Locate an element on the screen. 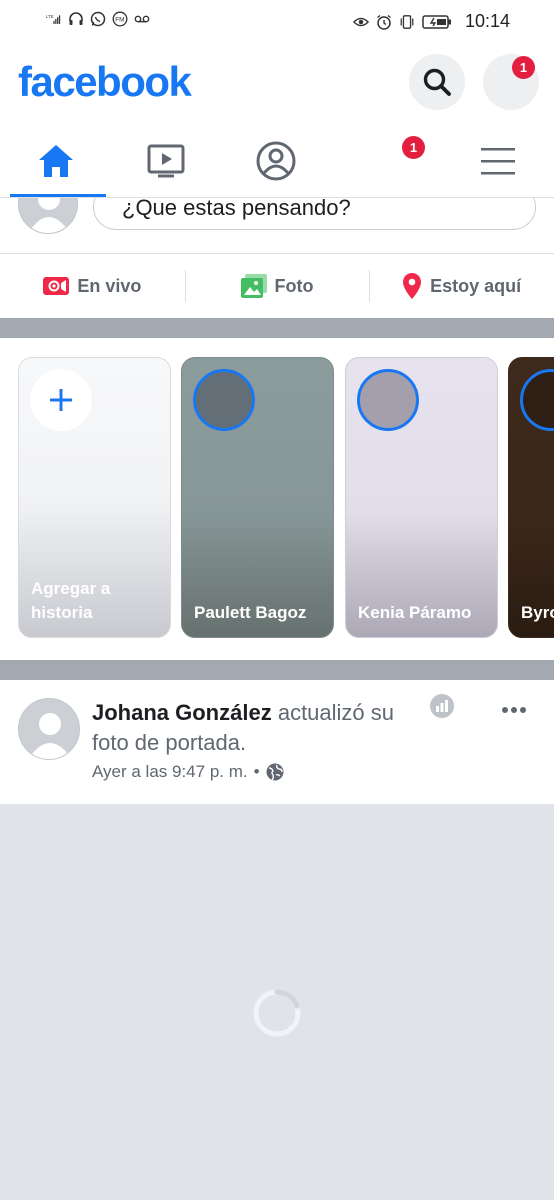 The image size is (554, 1200). story-card: Kenia Páramo is located at coordinates (421, 497).